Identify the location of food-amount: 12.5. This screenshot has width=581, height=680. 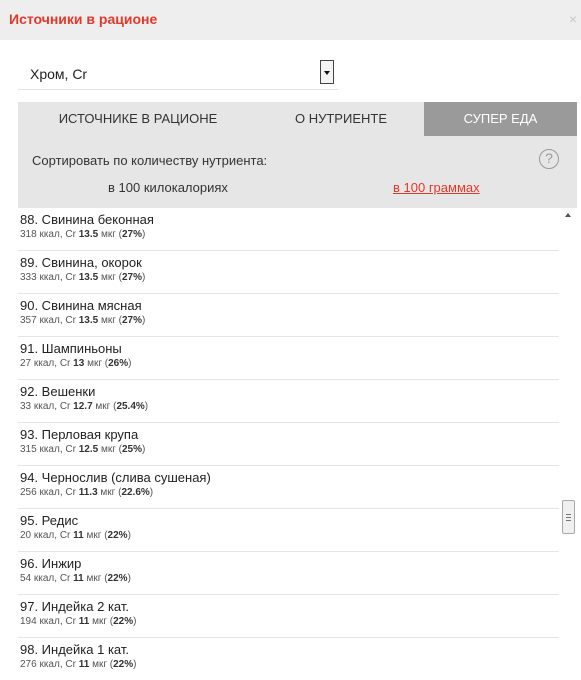
(88, 449).